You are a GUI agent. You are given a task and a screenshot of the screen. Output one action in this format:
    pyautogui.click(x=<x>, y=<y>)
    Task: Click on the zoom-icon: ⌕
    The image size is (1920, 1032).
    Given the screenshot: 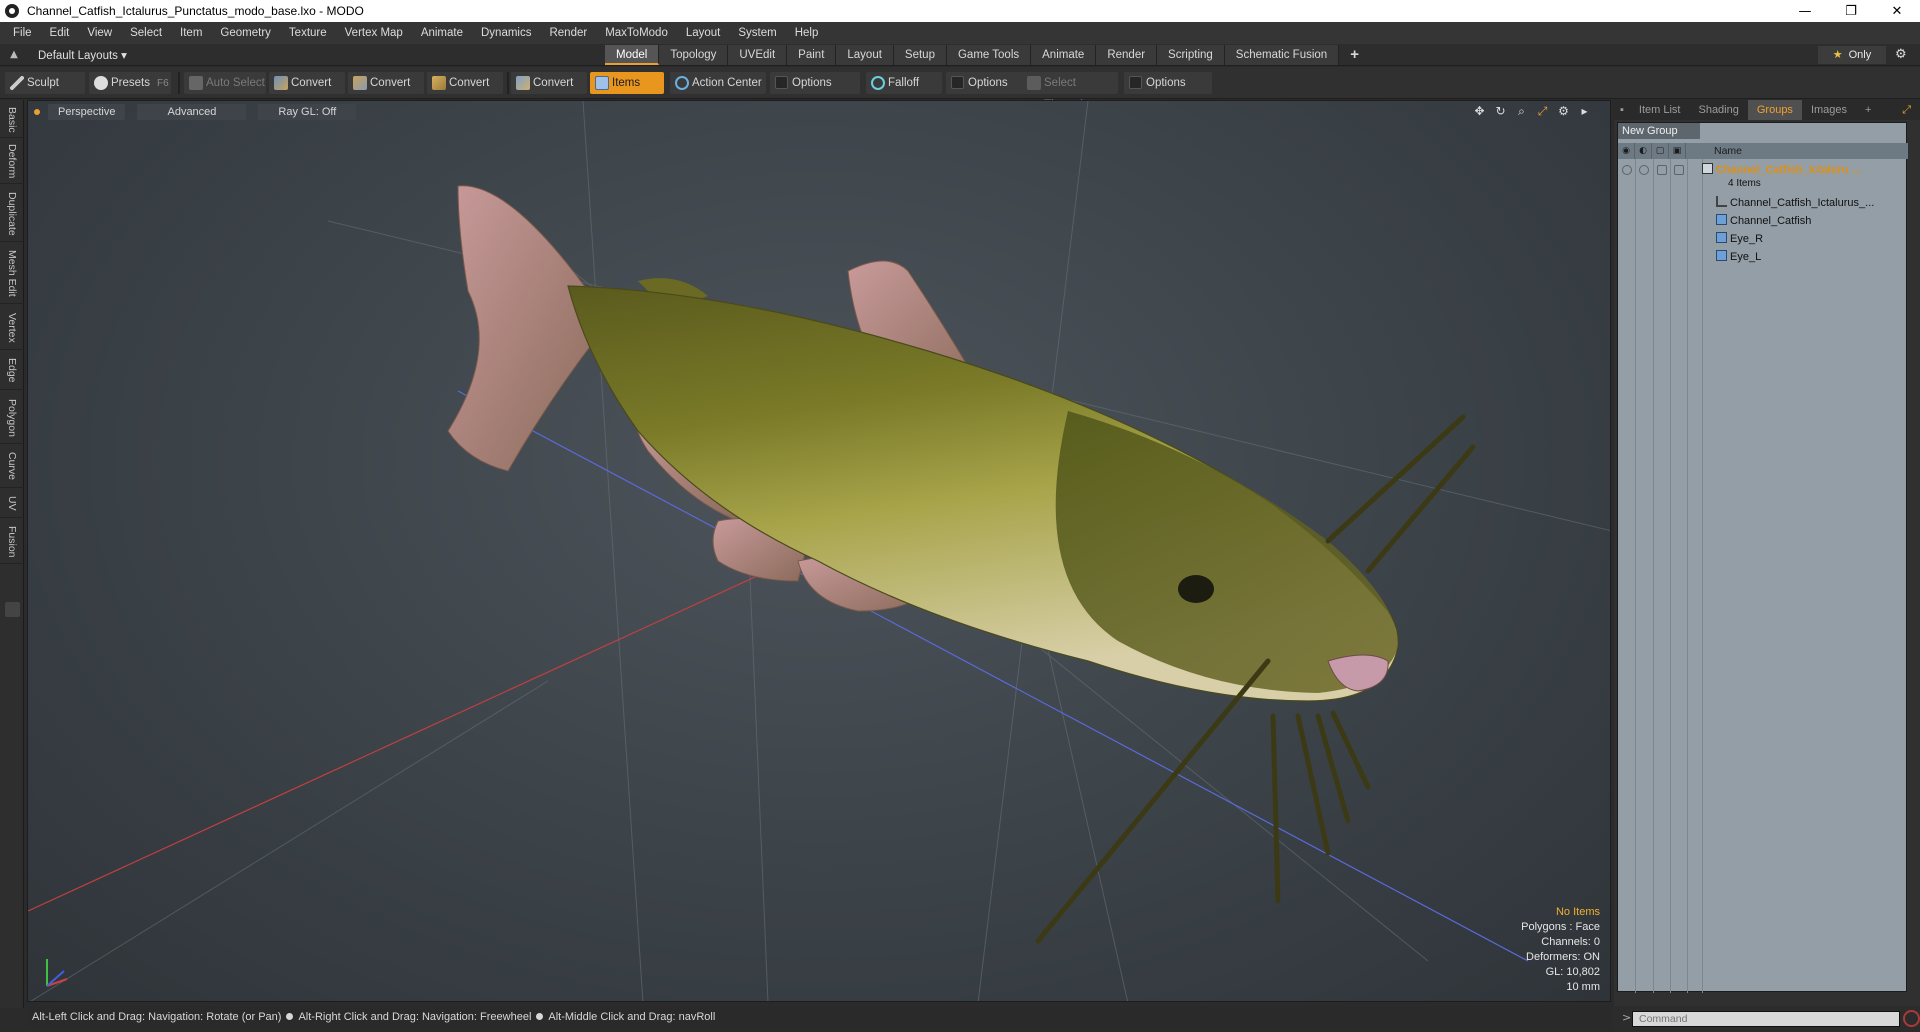 What is the action you would take?
    pyautogui.click(x=1521, y=111)
    